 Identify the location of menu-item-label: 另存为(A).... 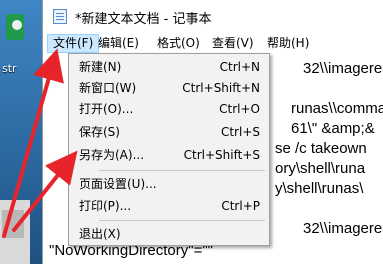
(112, 155).